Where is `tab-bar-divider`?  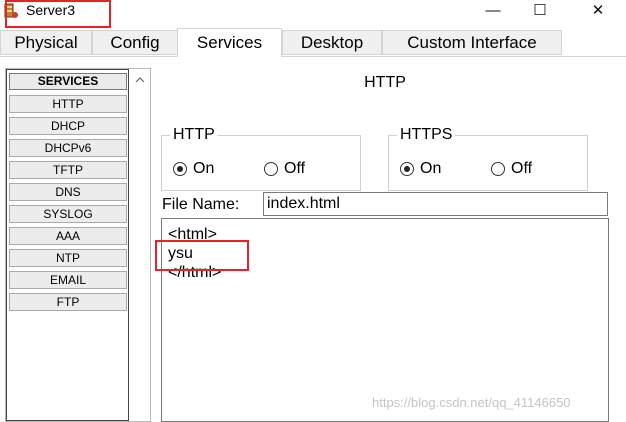 tab-bar-divider is located at coordinates (313, 56).